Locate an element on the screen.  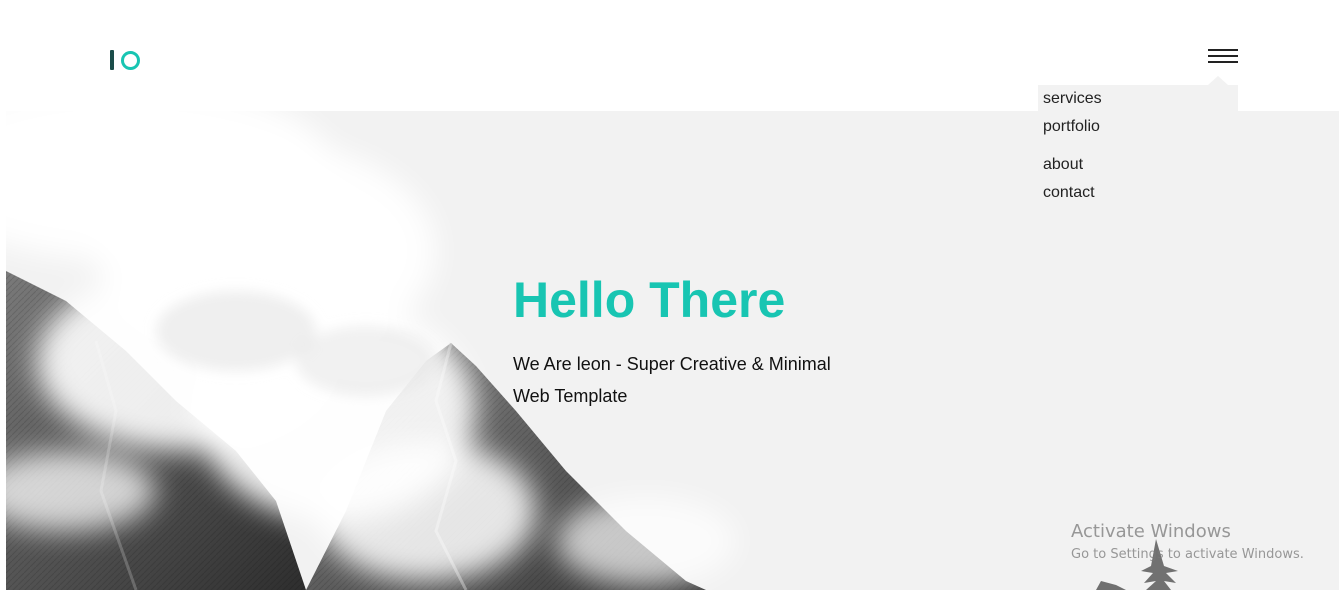
menu-item-services: services is located at coordinates (1072, 99).